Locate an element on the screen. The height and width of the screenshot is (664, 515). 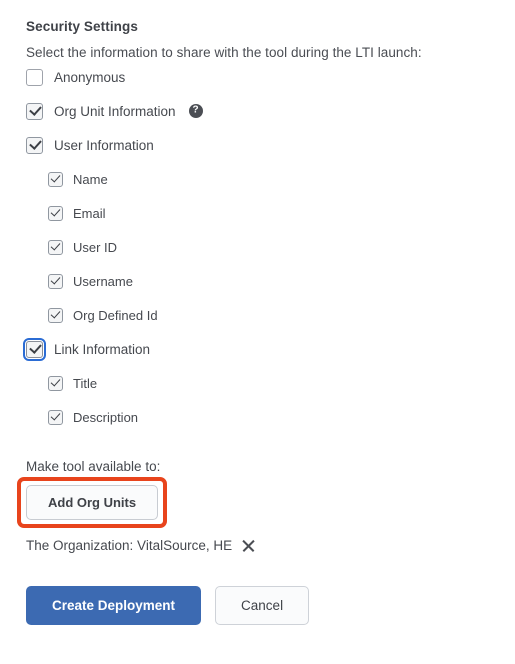
cancel-button: Cancel is located at coordinates (262, 605).